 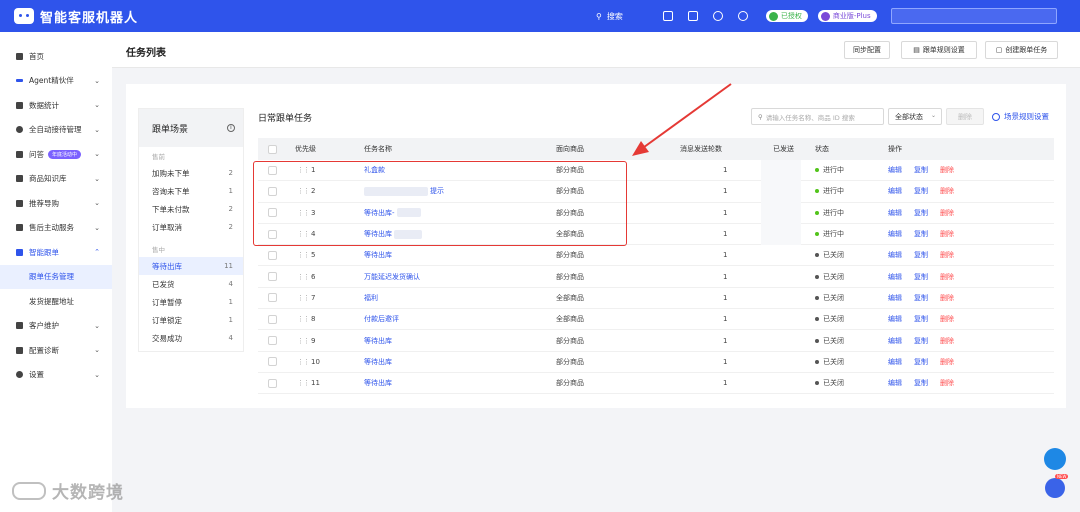 What do you see at coordinates (392, 277) in the screenshot?
I see `task-name-link: 万能延迟发货确认` at bounding box center [392, 277].